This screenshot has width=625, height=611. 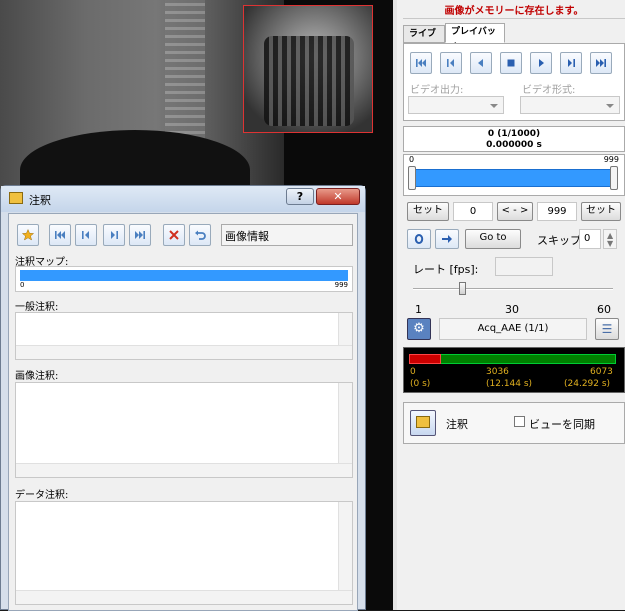 I want to click on timeline-start-time: (0 s), so click(x=420, y=384).